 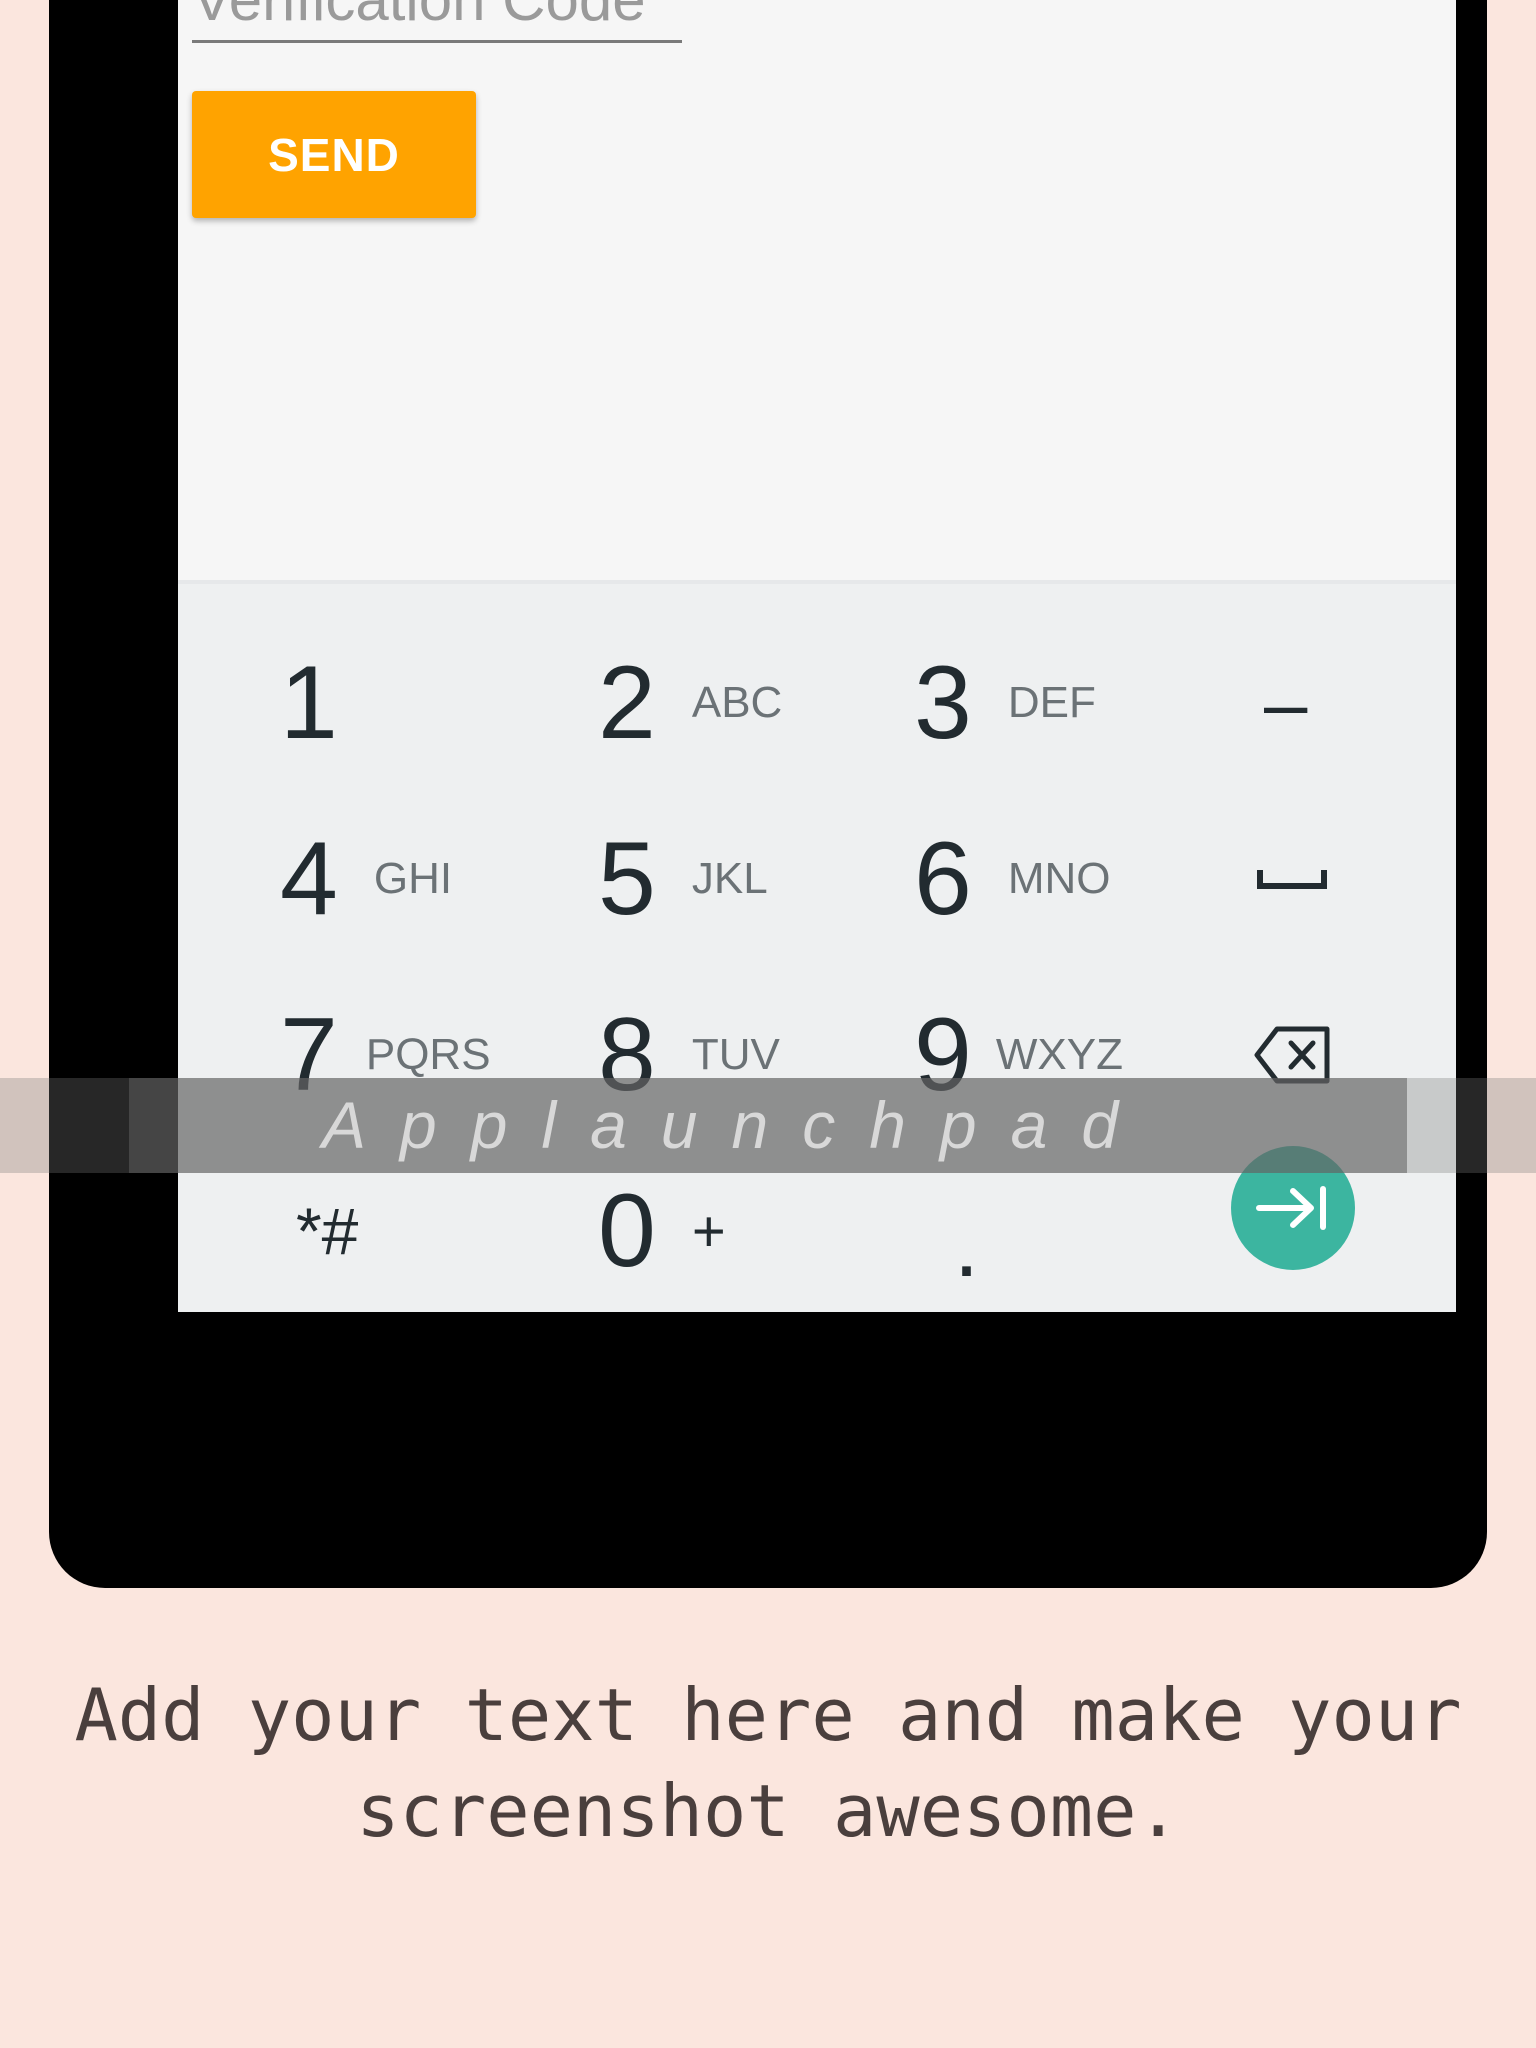 I want to click on key-6: 6 MNO, so click(x=1012, y=879).